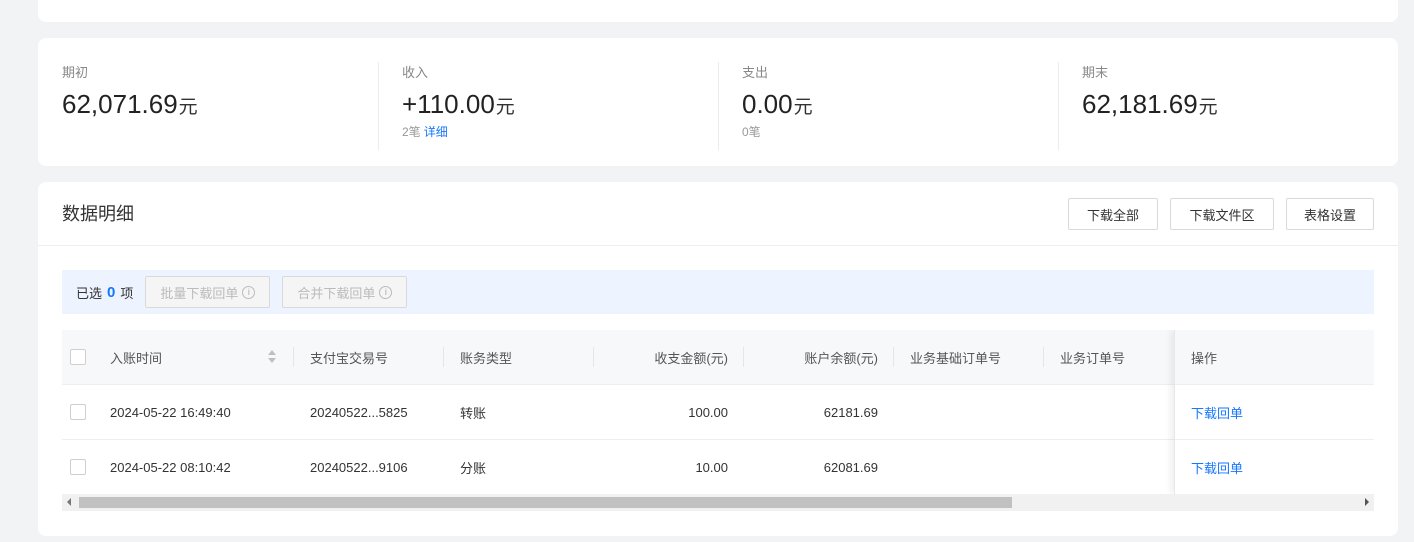  What do you see at coordinates (69, 502) in the screenshot?
I see `scroll-left-arrow-icon` at bounding box center [69, 502].